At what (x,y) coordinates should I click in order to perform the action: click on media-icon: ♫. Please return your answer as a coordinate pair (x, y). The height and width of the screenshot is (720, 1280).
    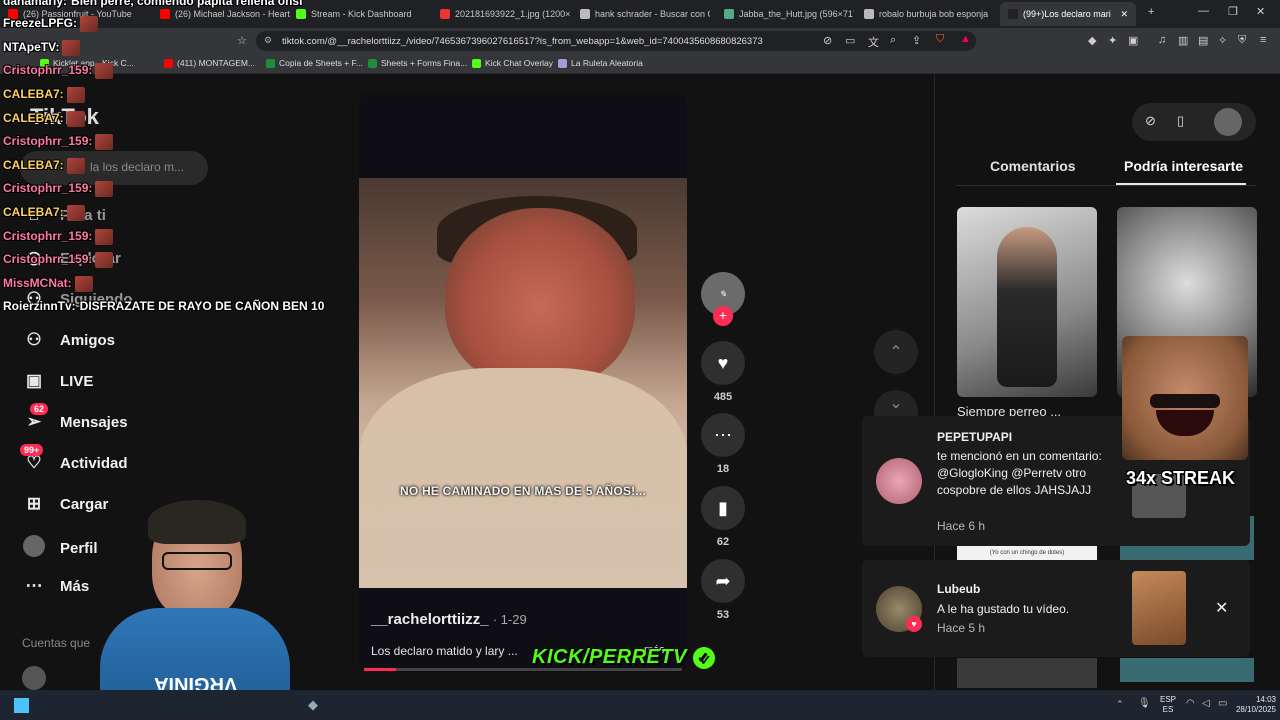
    Looking at the image, I should click on (1162, 40).